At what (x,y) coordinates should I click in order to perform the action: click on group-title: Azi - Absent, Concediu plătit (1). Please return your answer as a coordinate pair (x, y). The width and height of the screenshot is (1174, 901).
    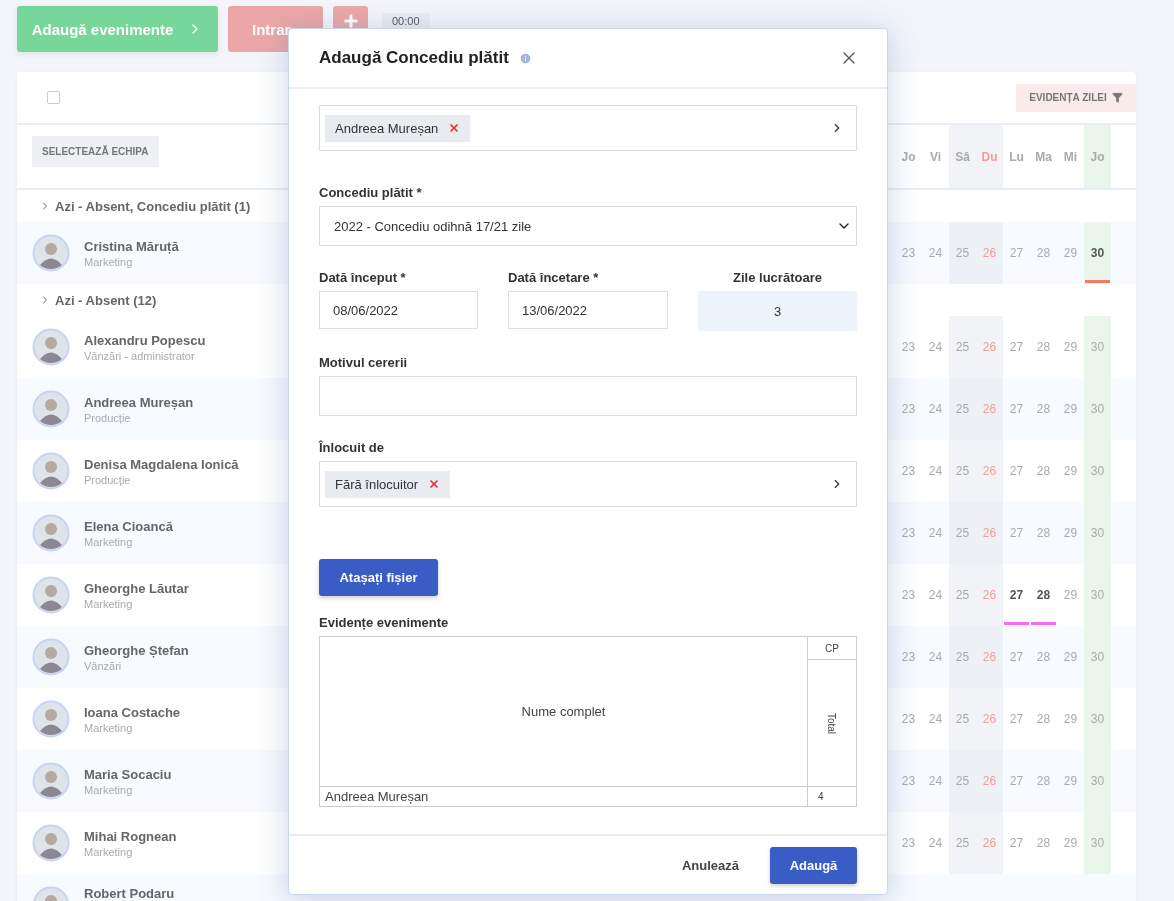
    Looking at the image, I should click on (153, 206).